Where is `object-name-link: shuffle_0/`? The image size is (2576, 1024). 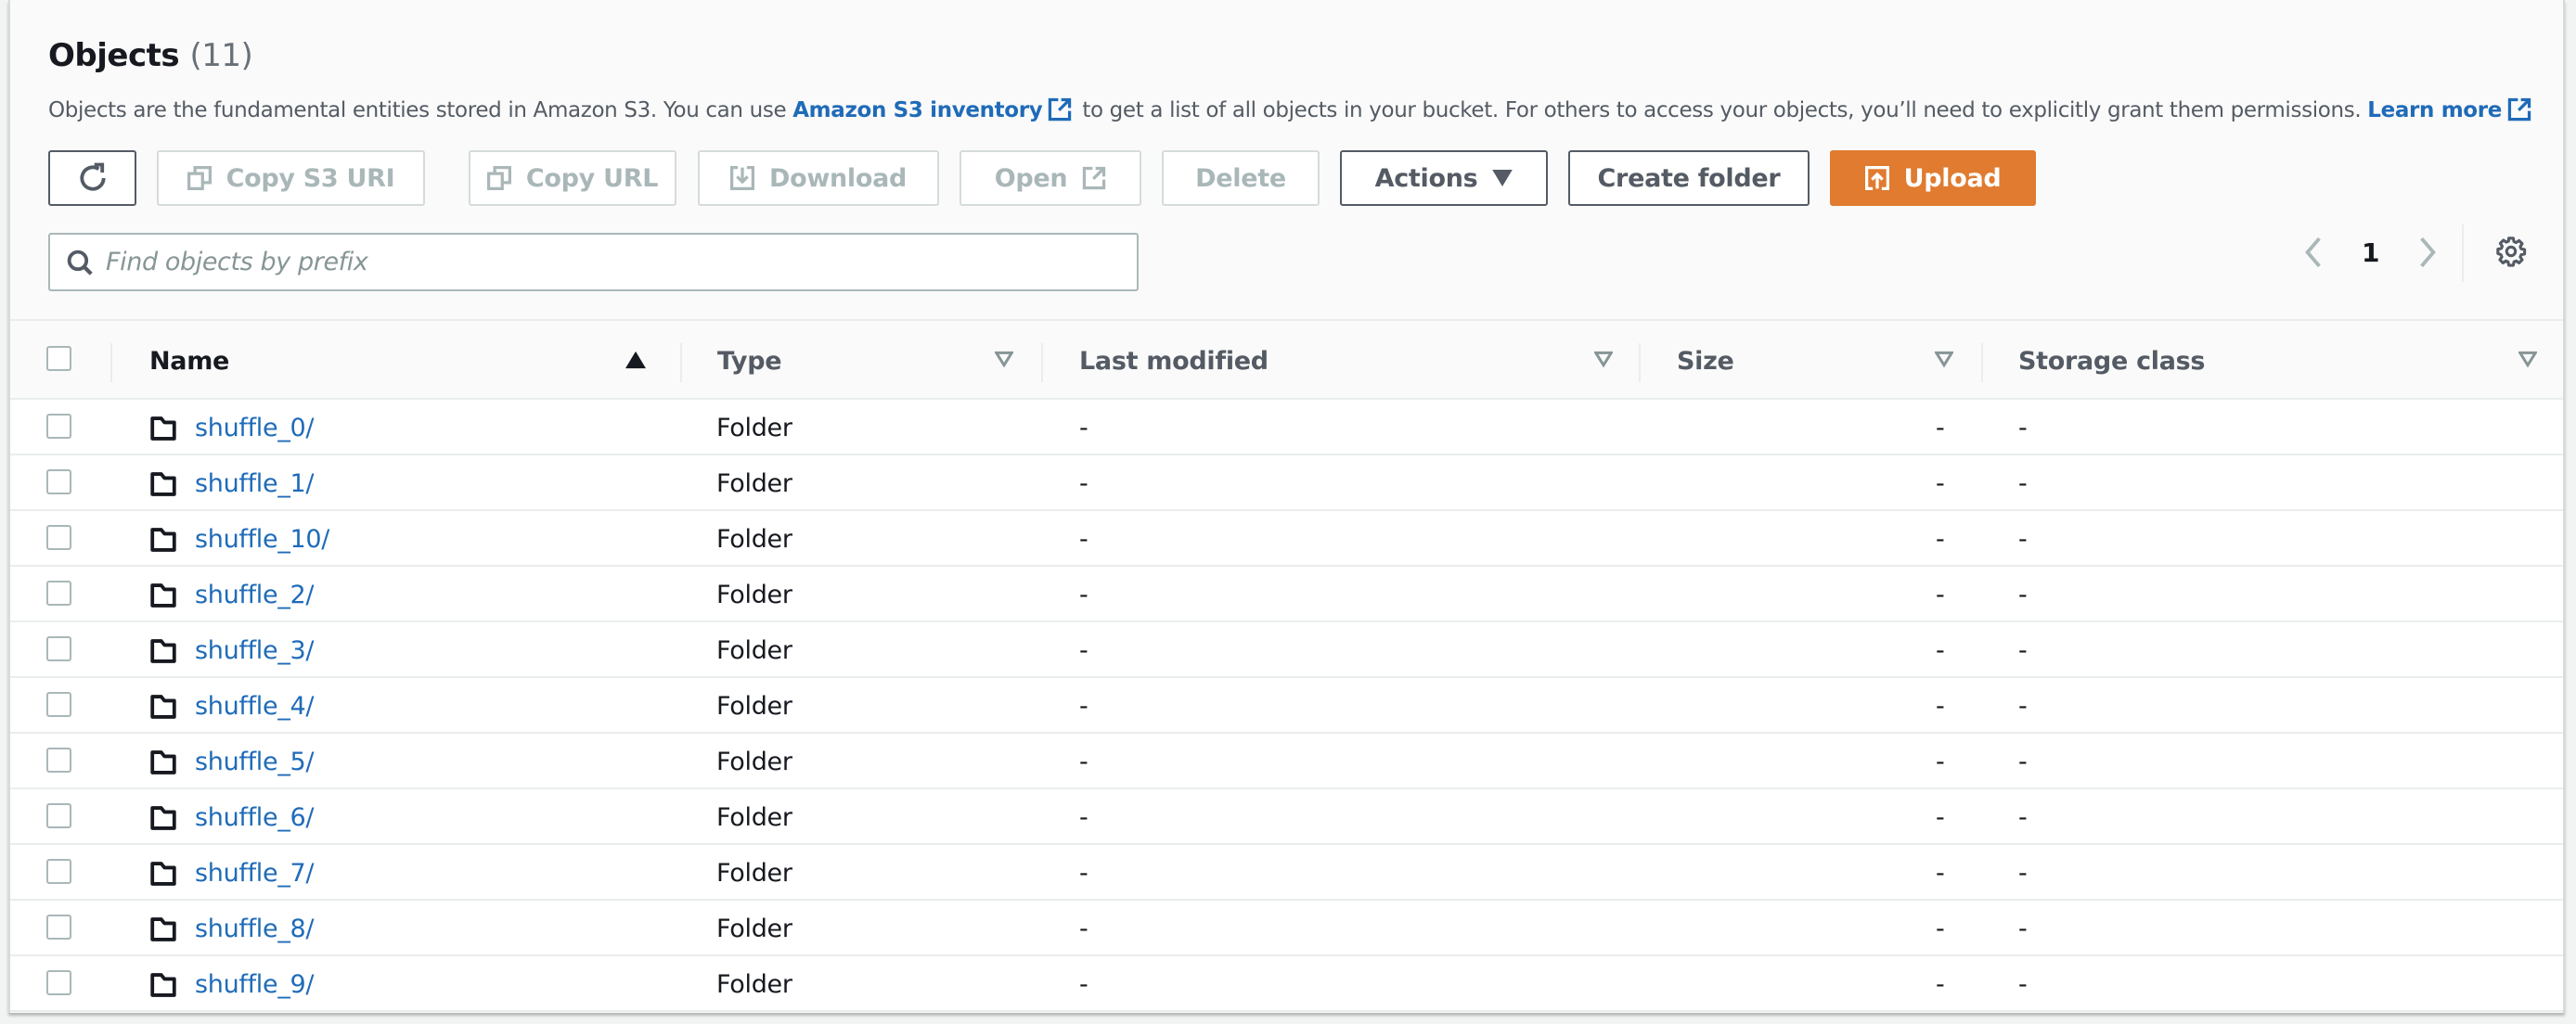
object-name-link: shuffle_0/ is located at coordinates (255, 428).